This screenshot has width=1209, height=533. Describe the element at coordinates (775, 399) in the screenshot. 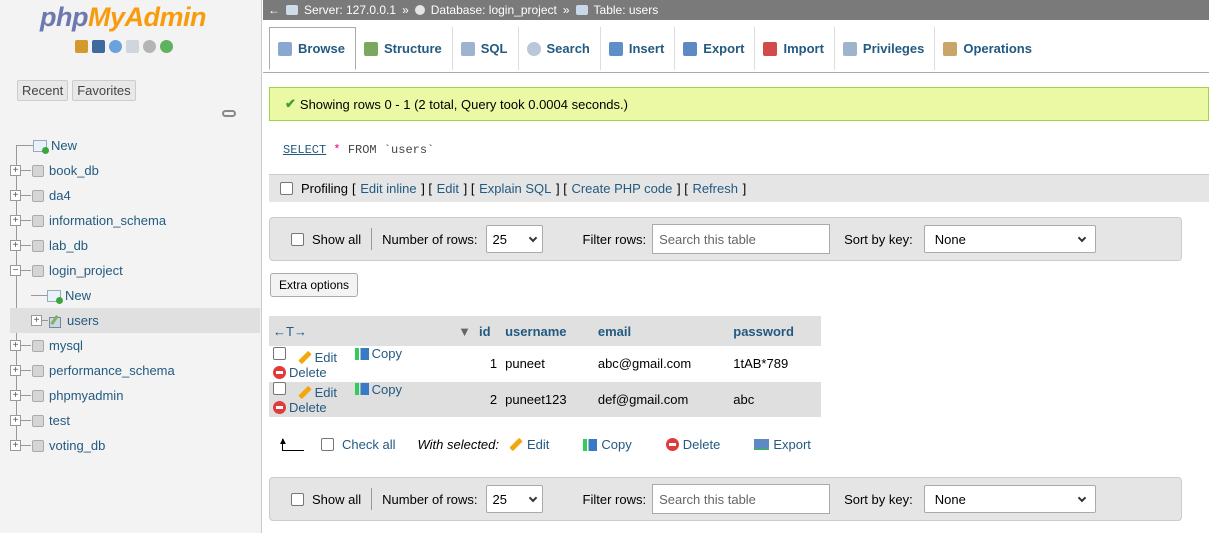

I see `cell-password: abc` at that location.